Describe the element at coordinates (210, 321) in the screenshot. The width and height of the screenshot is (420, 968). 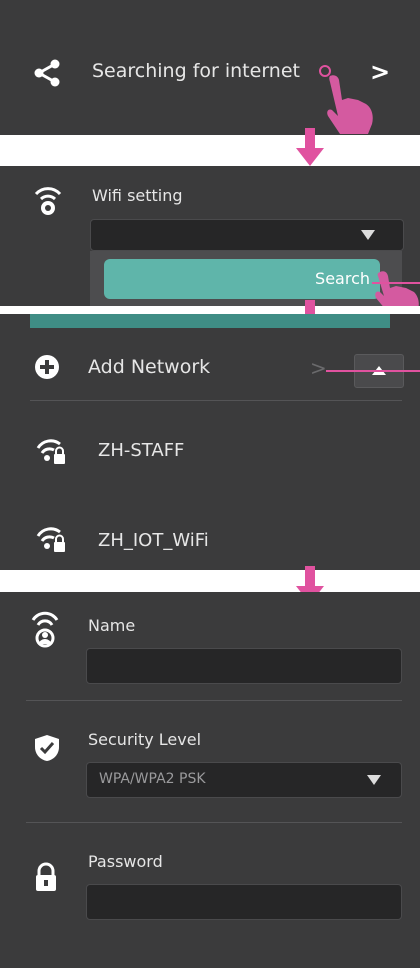
I see `teal-strip` at that location.